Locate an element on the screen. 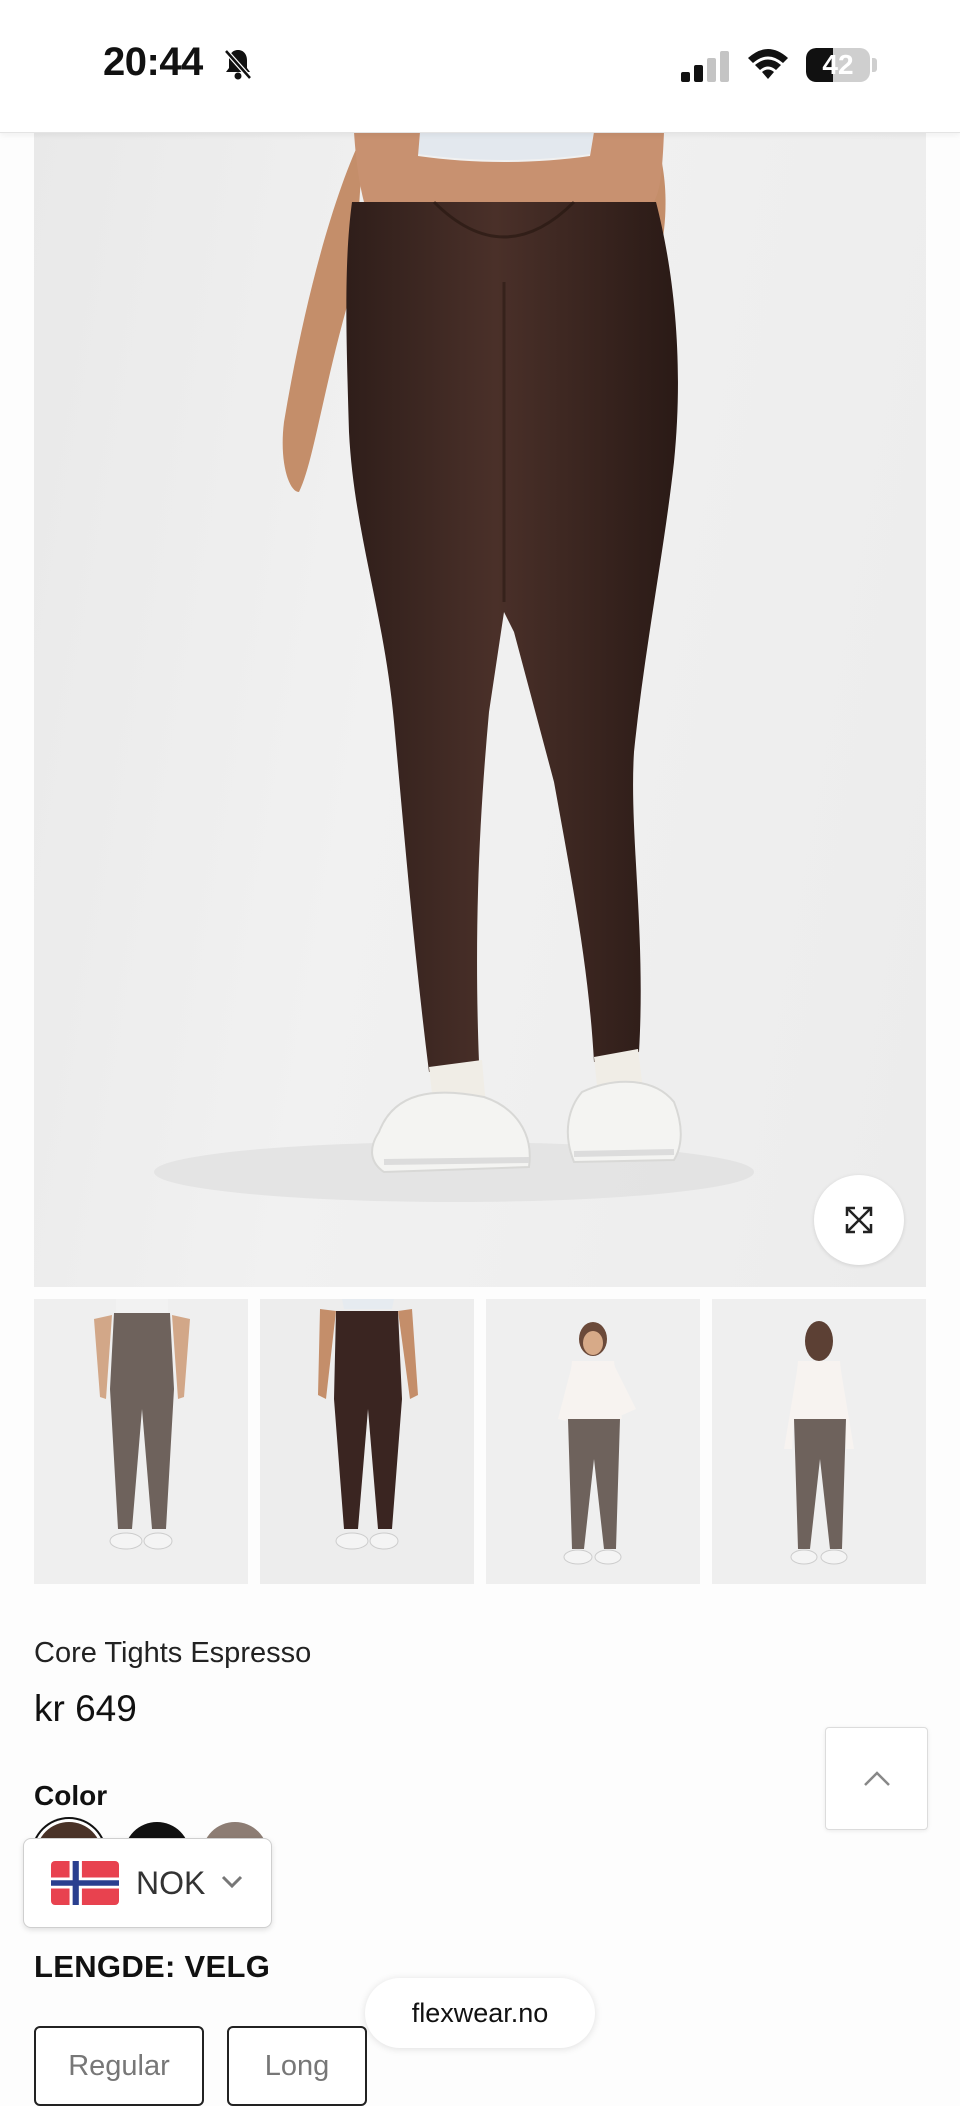  thumbnail-3-image is located at coordinates (597, 1443).